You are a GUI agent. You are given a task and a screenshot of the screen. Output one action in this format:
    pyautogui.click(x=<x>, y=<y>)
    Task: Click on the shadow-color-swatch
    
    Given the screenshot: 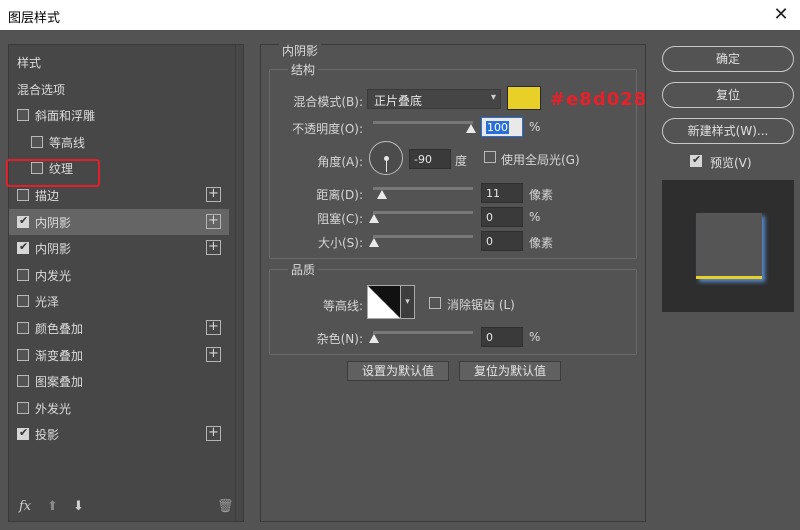 What is the action you would take?
    pyautogui.click(x=524, y=98)
    